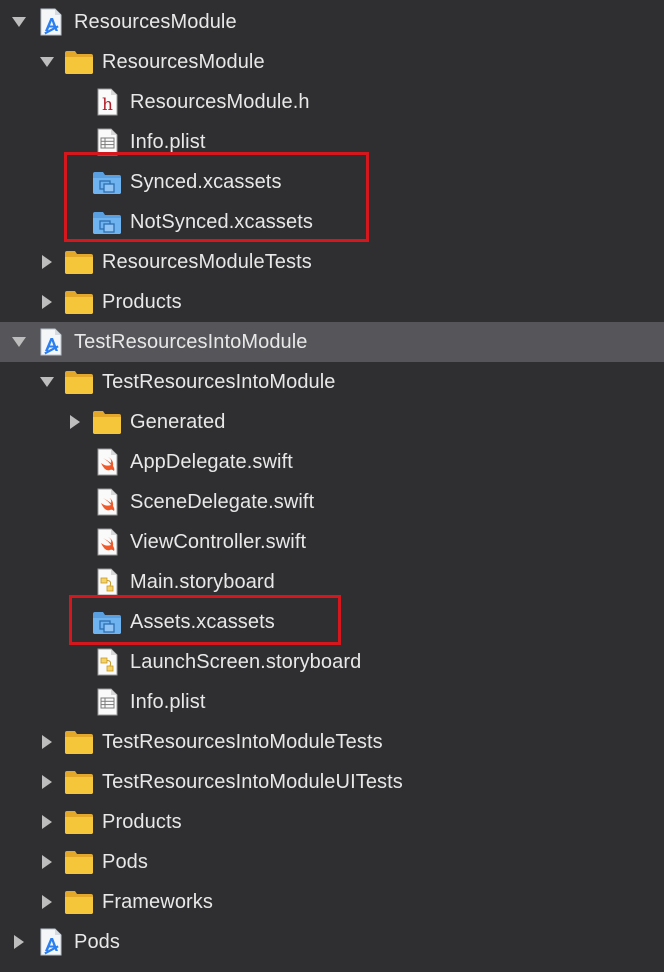 Image resolution: width=664 pixels, height=972 pixels. Describe the element at coordinates (332, 222) in the screenshot. I see `tree-row-file: NotSynced.xcassets` at that location.